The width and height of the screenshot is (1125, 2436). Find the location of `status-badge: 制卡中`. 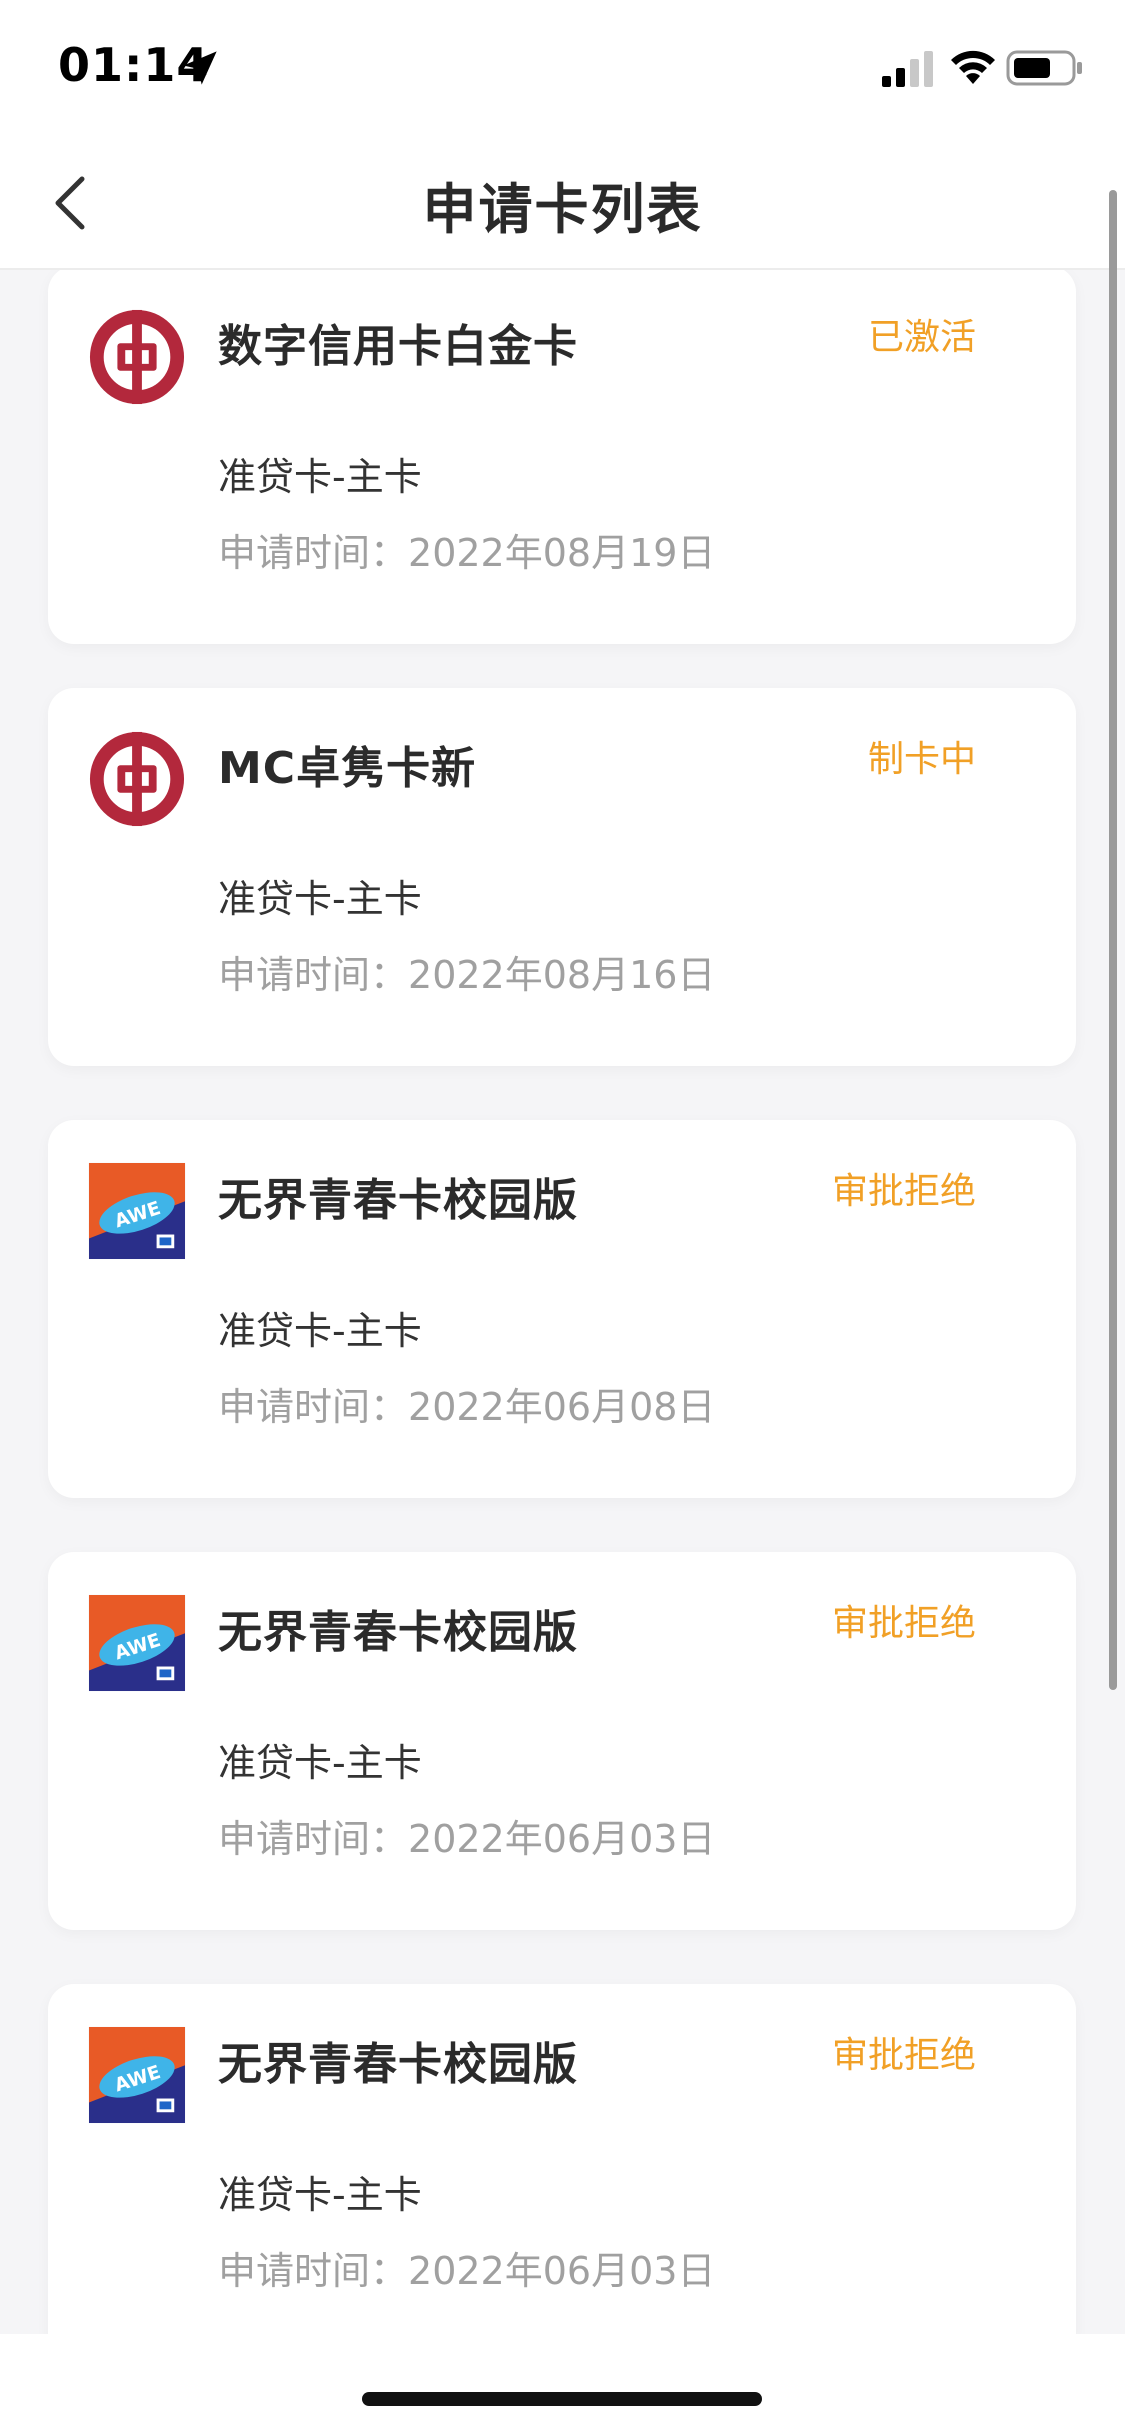

status-badge: 制卡中 is located at coordinates (921, 759).